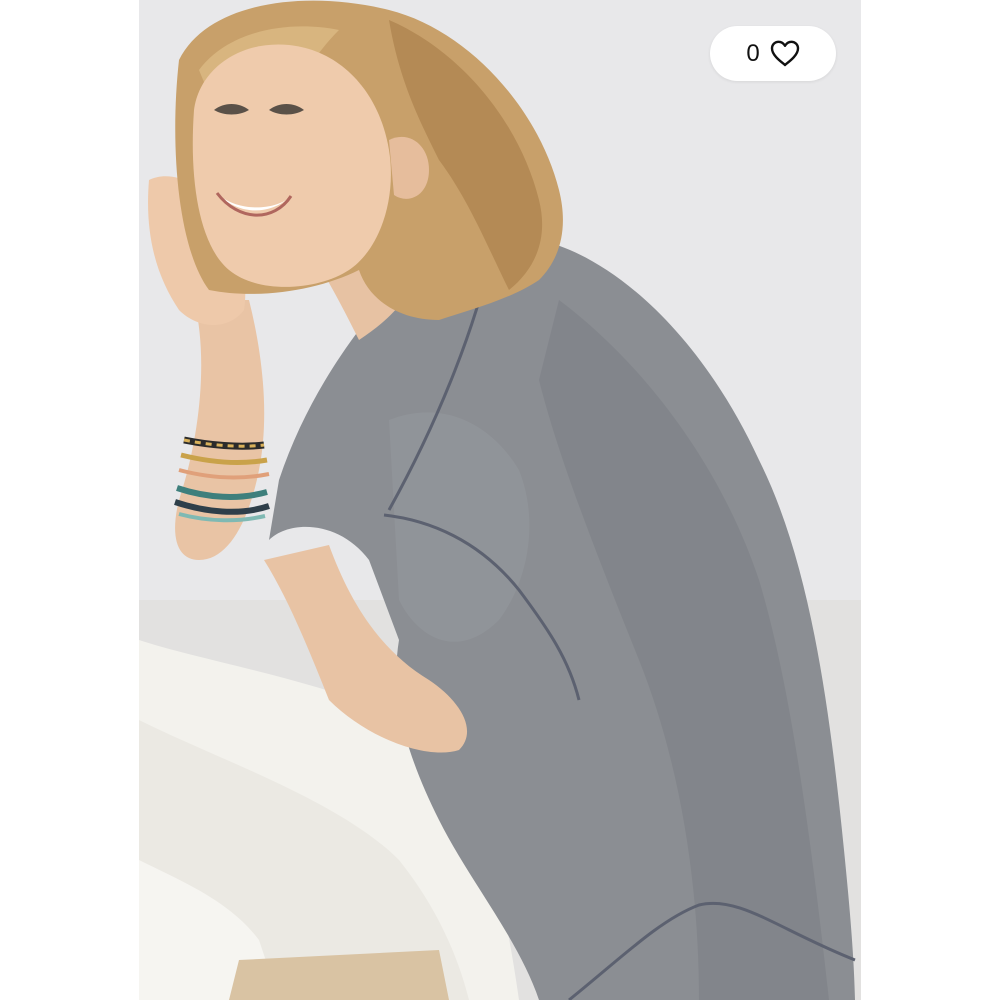 The image size is (1000, 1000). Describe the element at coordinates (785, 53) in the screenshot. I see `heart-outline-icon` at that location.